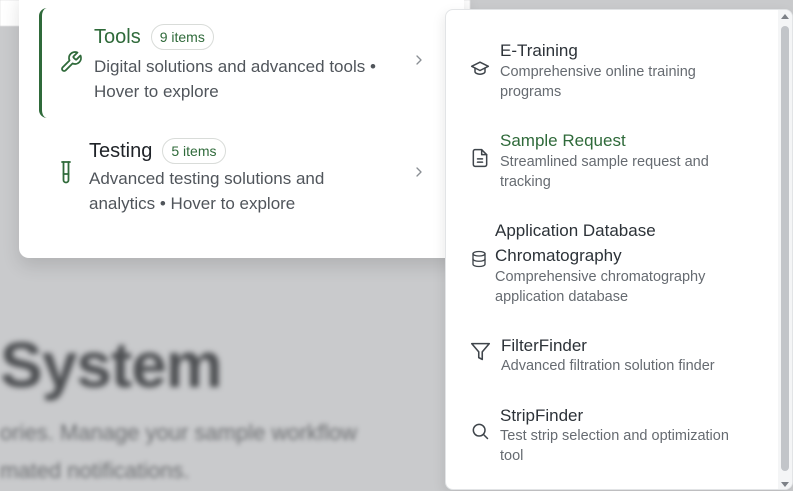  I want to click on background-text-line-2: mated notifications., so click(95, 470).